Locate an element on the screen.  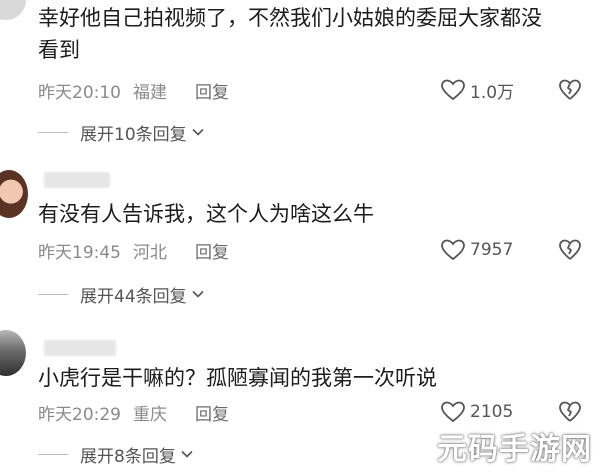
comment-location: 重庆 is located at coordinates (150, 414).